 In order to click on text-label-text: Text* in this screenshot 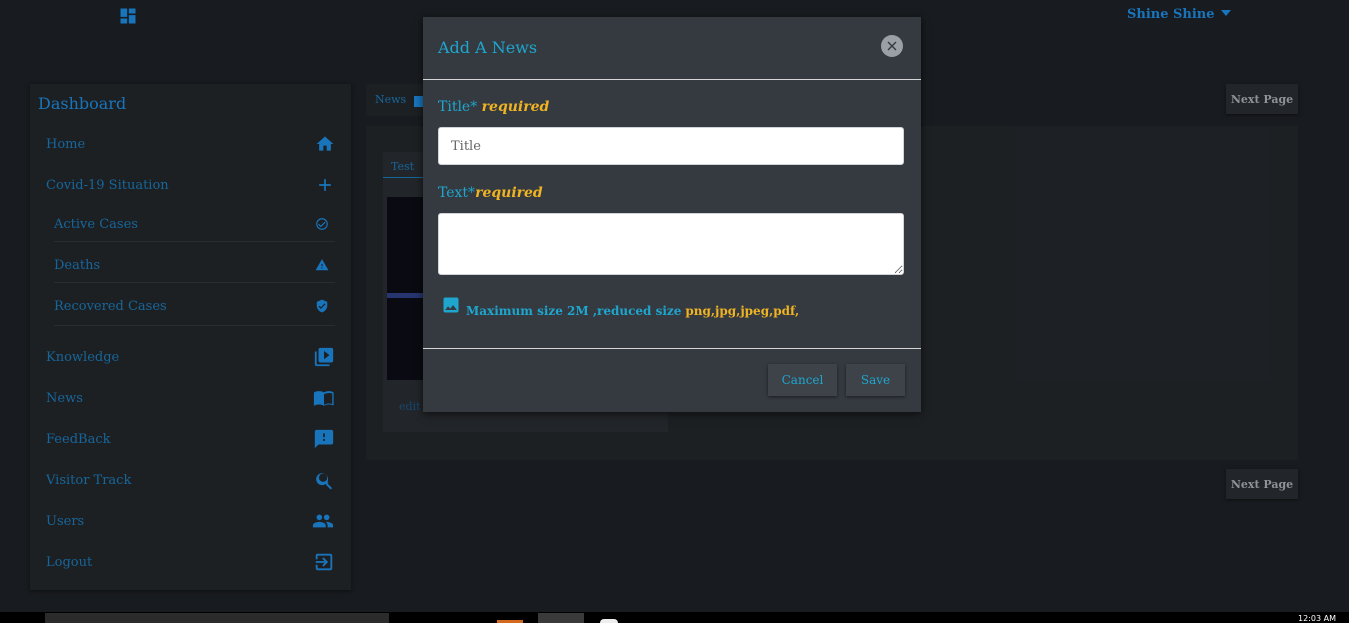, I will do `click(457, 193)`.